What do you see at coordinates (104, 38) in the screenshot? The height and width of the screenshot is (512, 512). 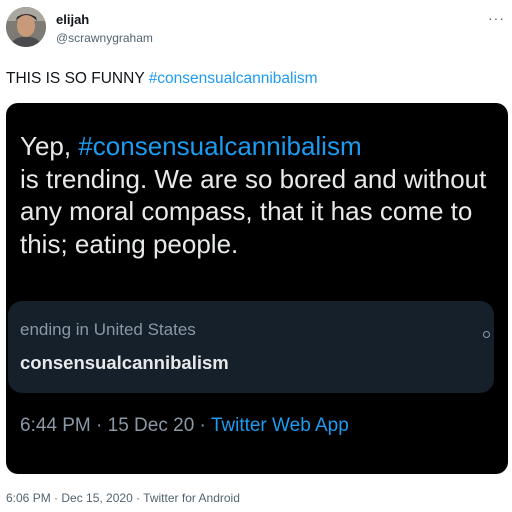 I see `author-handle: @scrawnygraham` at bounding box center [104, 38].